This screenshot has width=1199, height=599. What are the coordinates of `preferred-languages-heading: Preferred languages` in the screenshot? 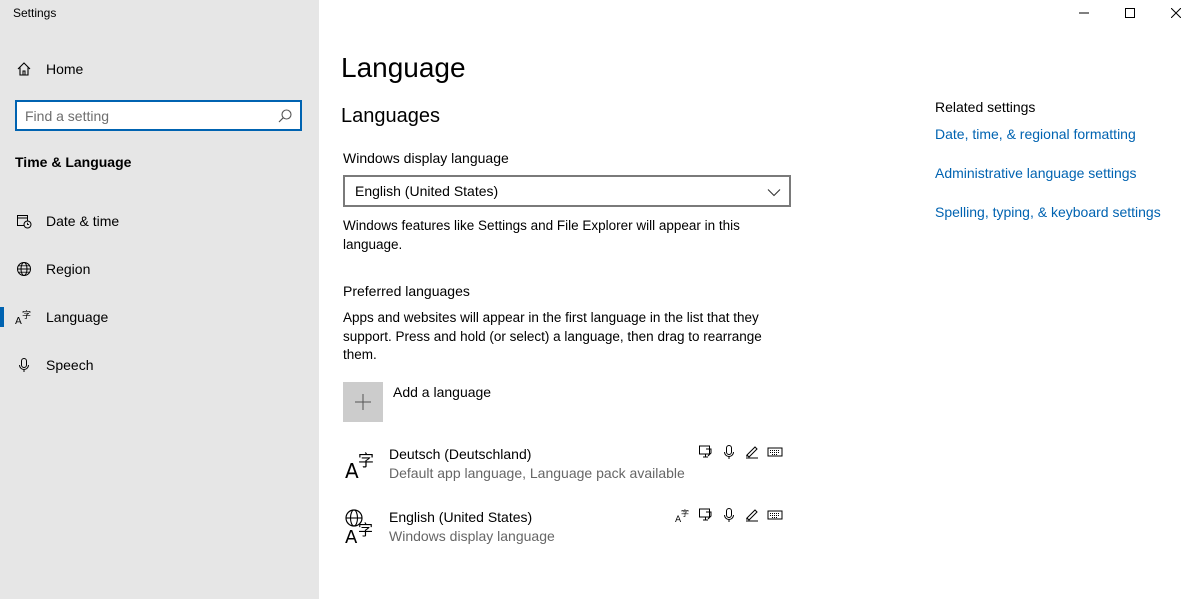 It's located at (406, 291).